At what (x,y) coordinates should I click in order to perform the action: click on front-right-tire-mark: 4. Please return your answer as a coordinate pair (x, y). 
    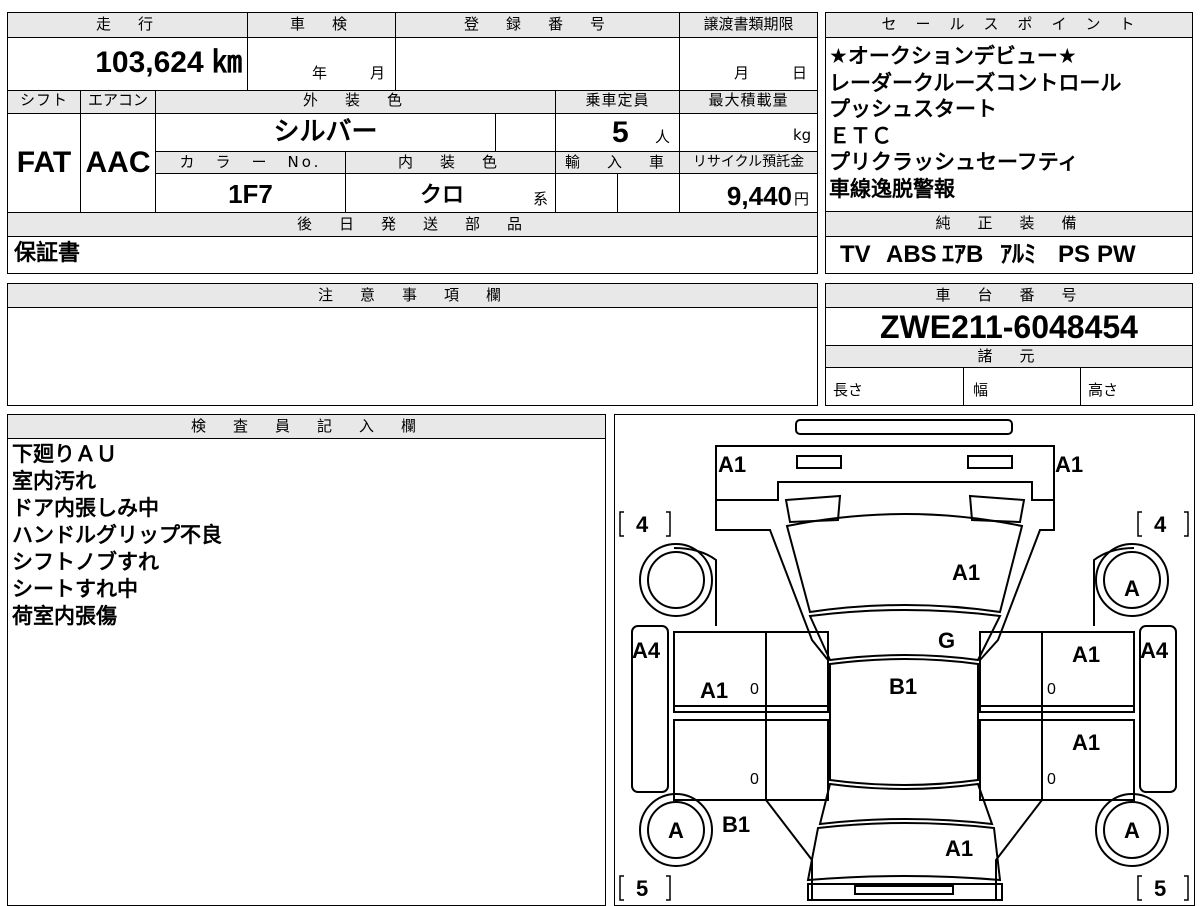
    Looking at the image, I should click on (1160, 524).